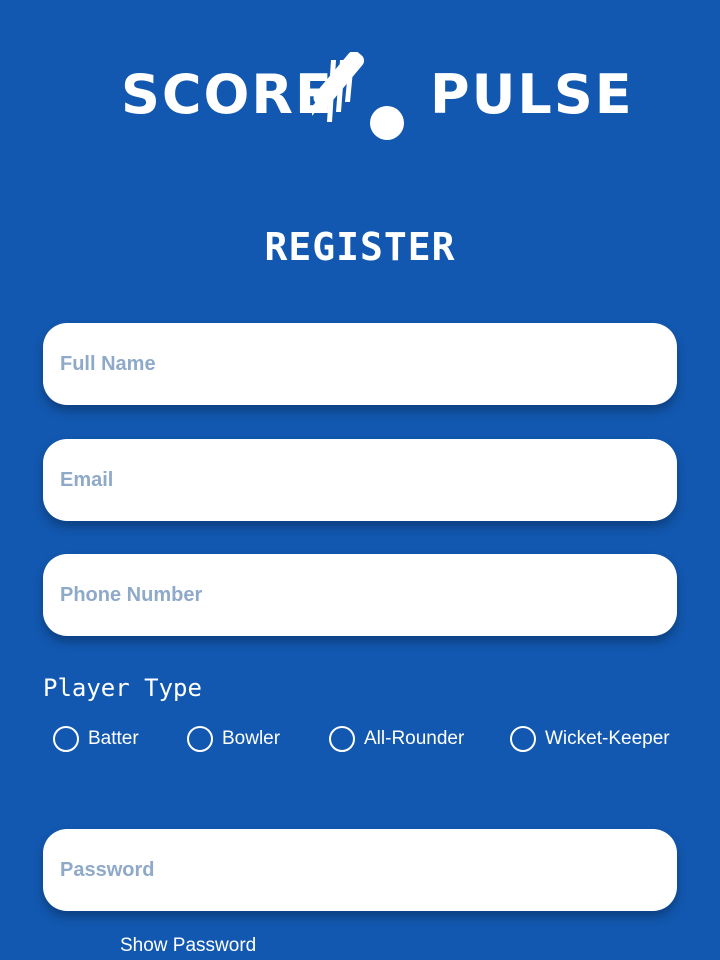 The width and height of the screenshot is (720, 960). I want to click on page-title: REGISTER, so click(360, 247).